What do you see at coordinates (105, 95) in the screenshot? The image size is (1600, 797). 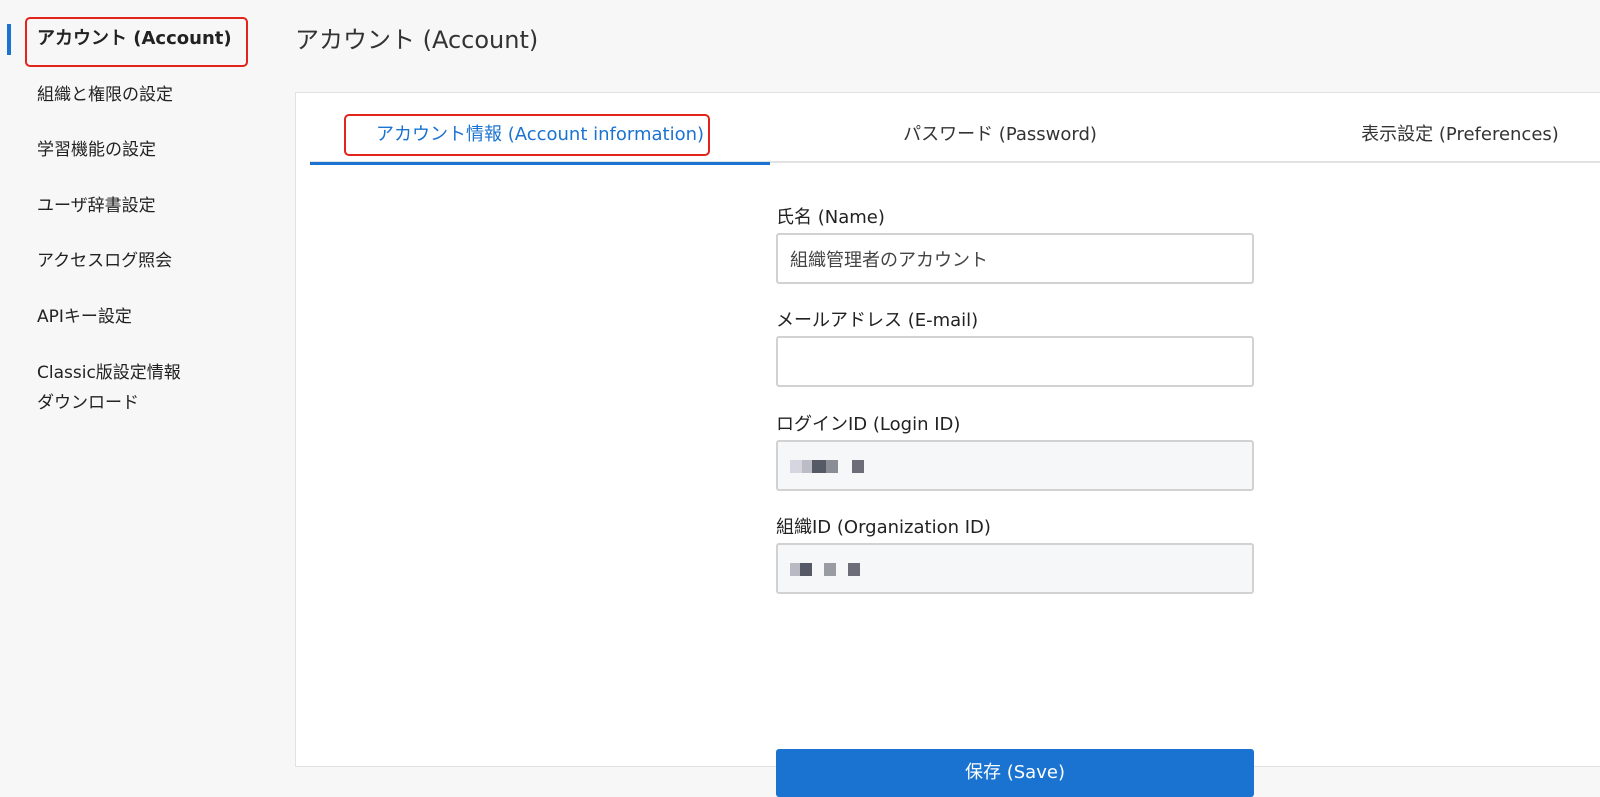 I see `sidebar-item-organization: 組織と権限の設定` at bounding box center [105, 95].